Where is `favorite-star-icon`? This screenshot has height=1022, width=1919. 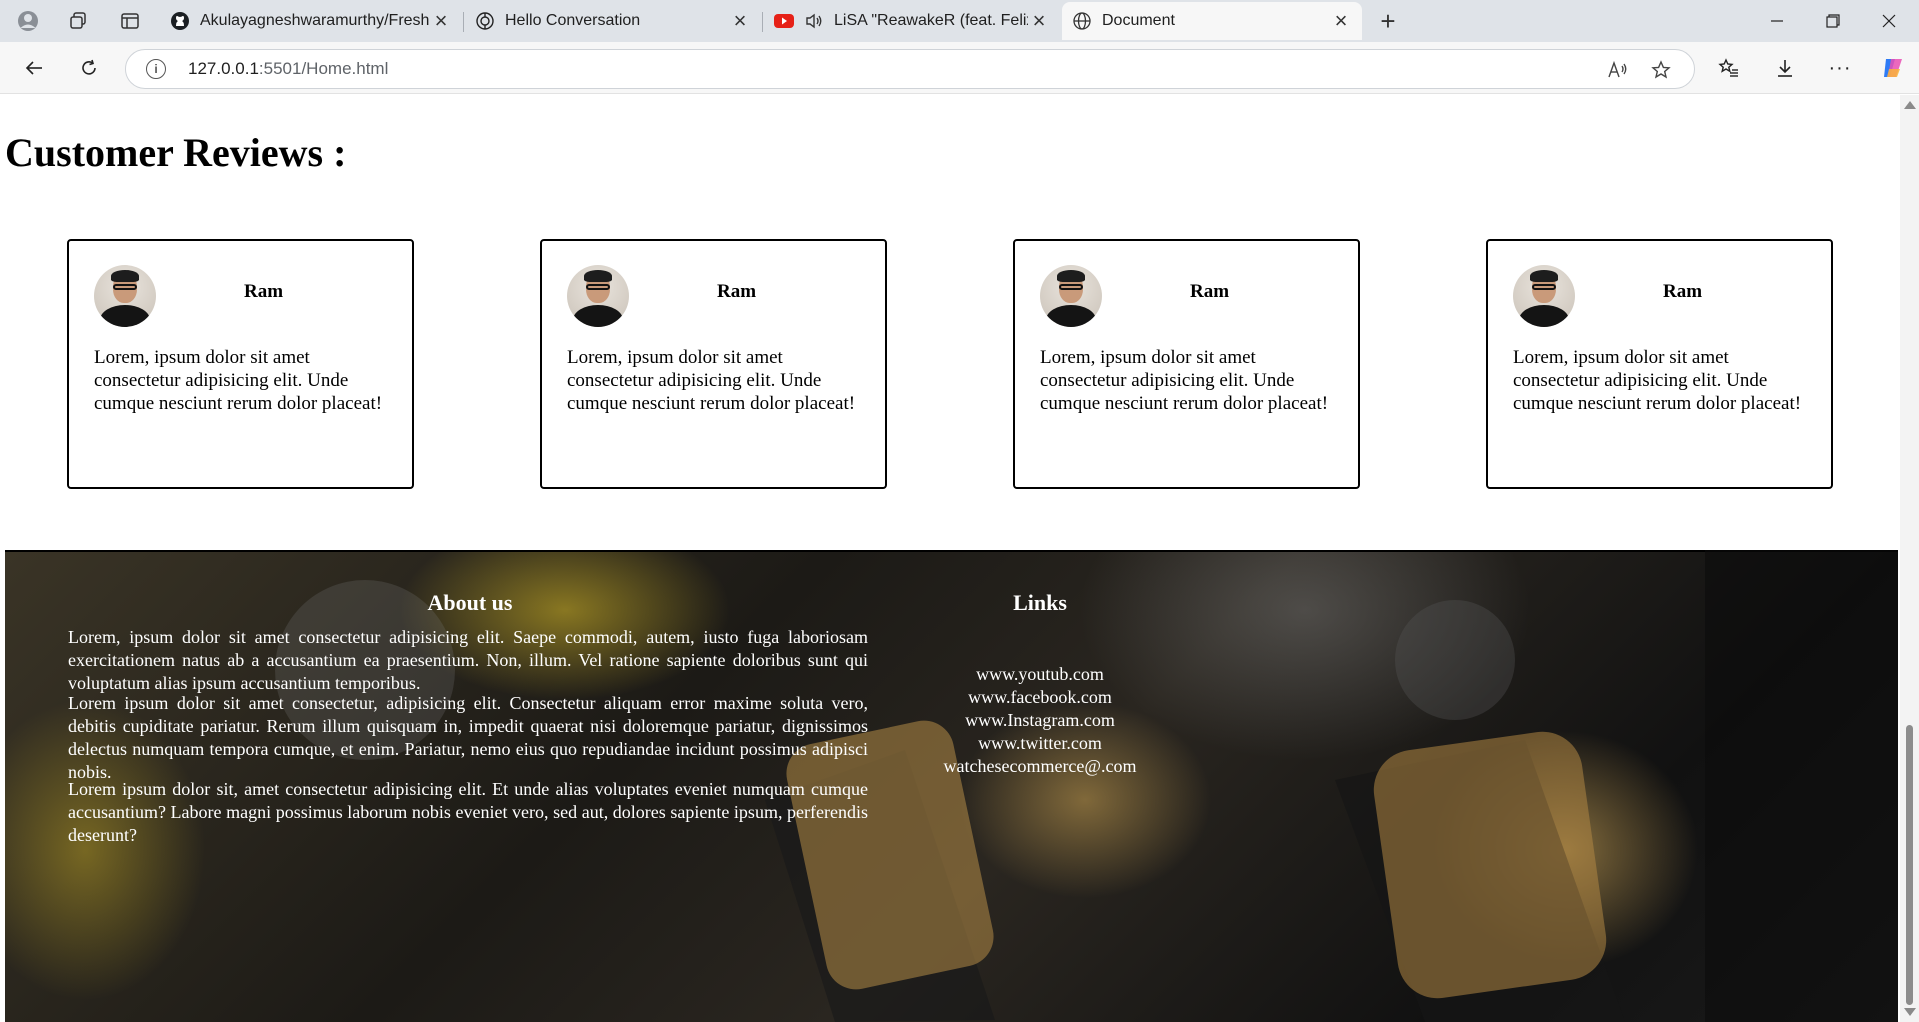
favorite-star-icon is located at coordinates (1661, 70).